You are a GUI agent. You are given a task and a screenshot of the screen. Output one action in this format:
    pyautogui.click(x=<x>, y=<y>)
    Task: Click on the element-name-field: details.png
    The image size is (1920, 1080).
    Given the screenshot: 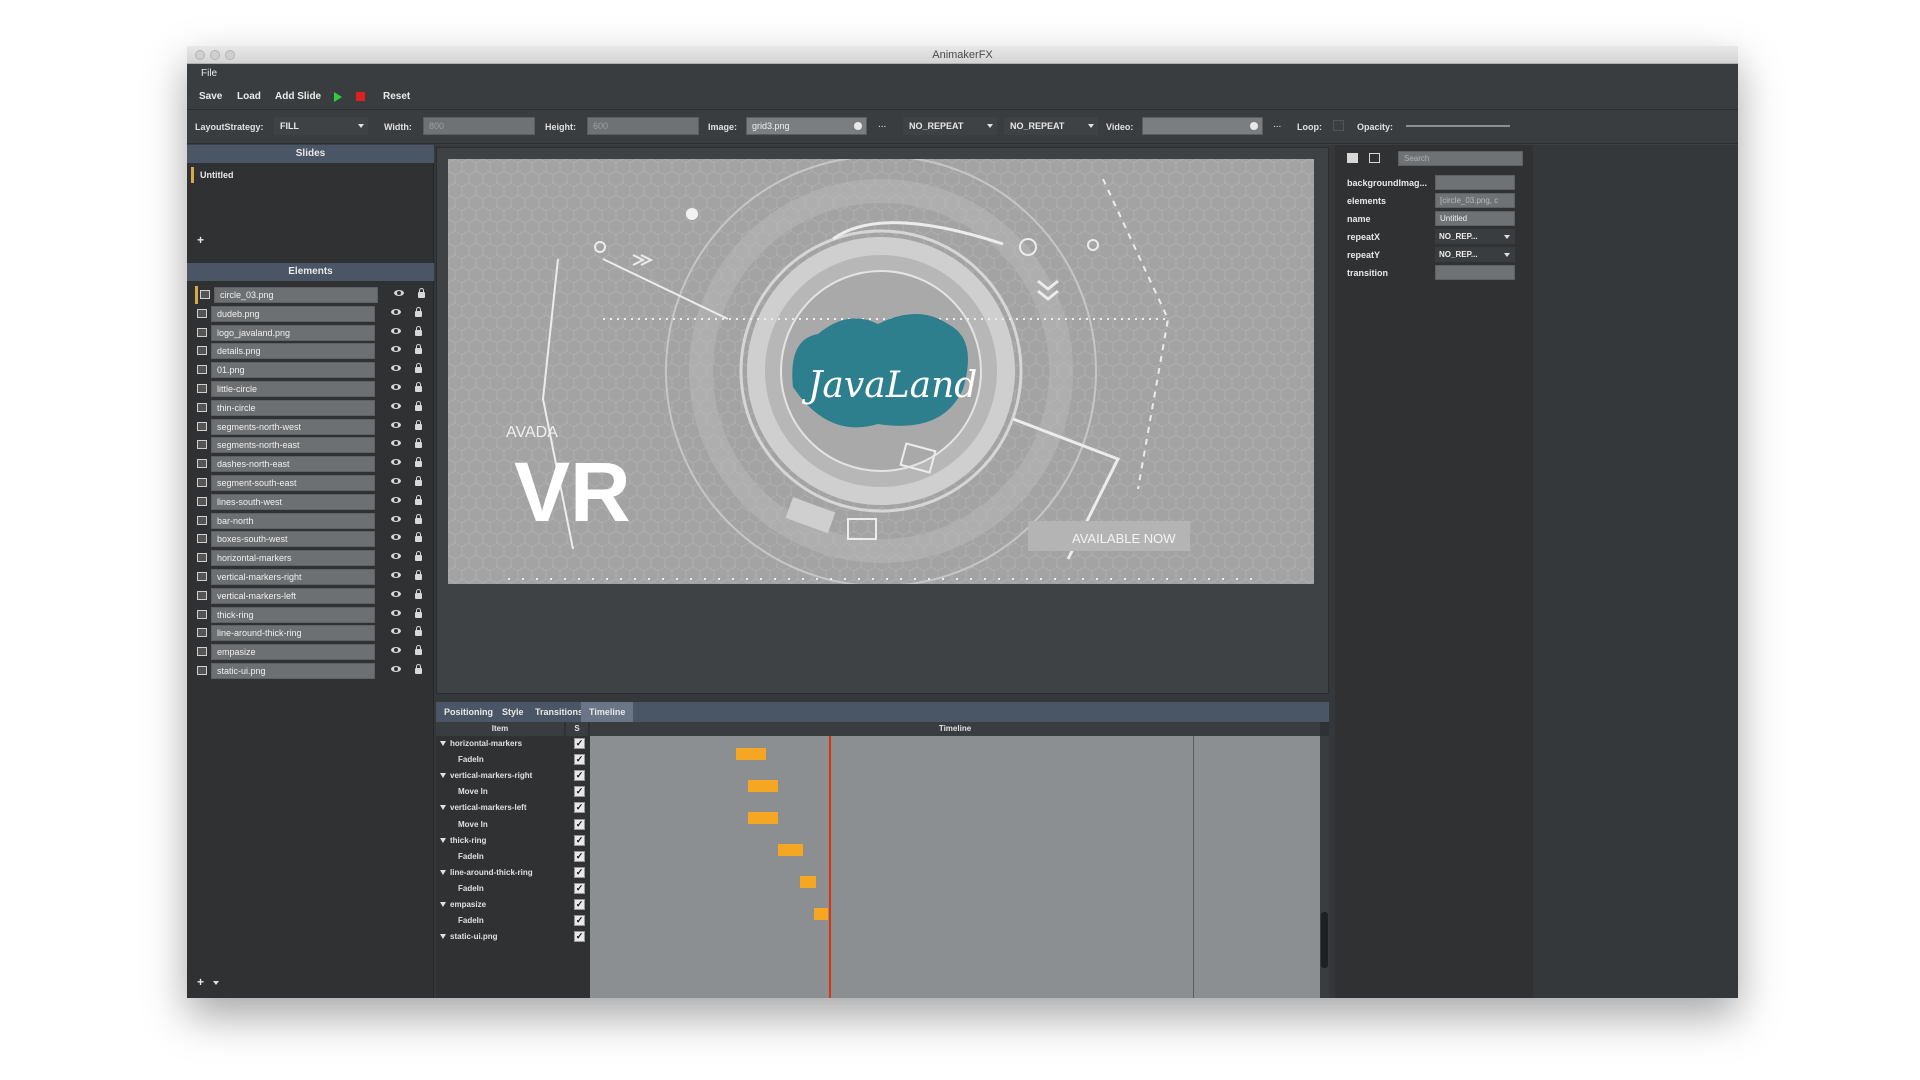 What is the action you would take?
    pyautogui.click(x=293, y=351)
    